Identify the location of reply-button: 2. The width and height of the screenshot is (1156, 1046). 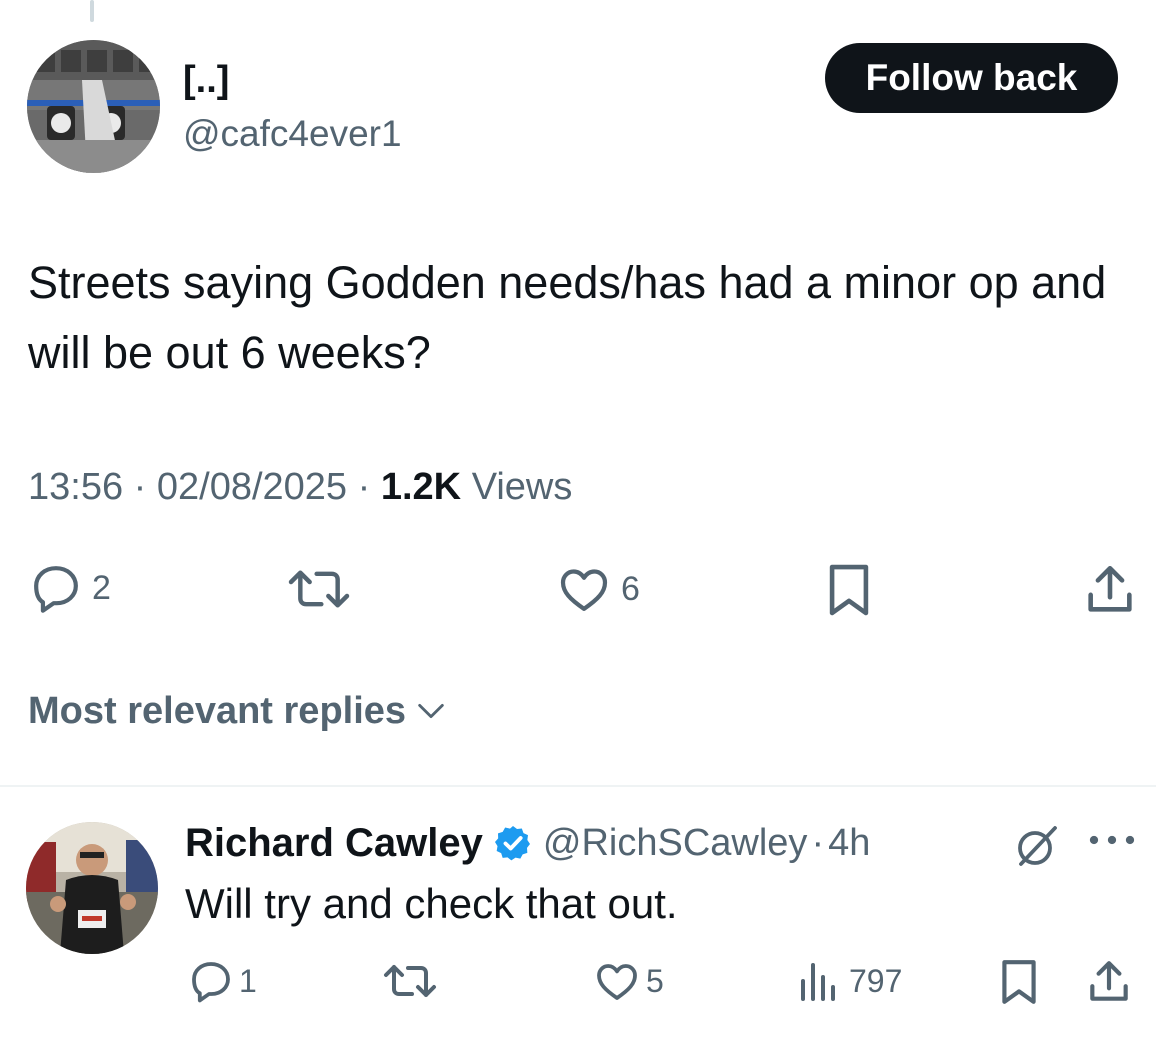
(69, 588).